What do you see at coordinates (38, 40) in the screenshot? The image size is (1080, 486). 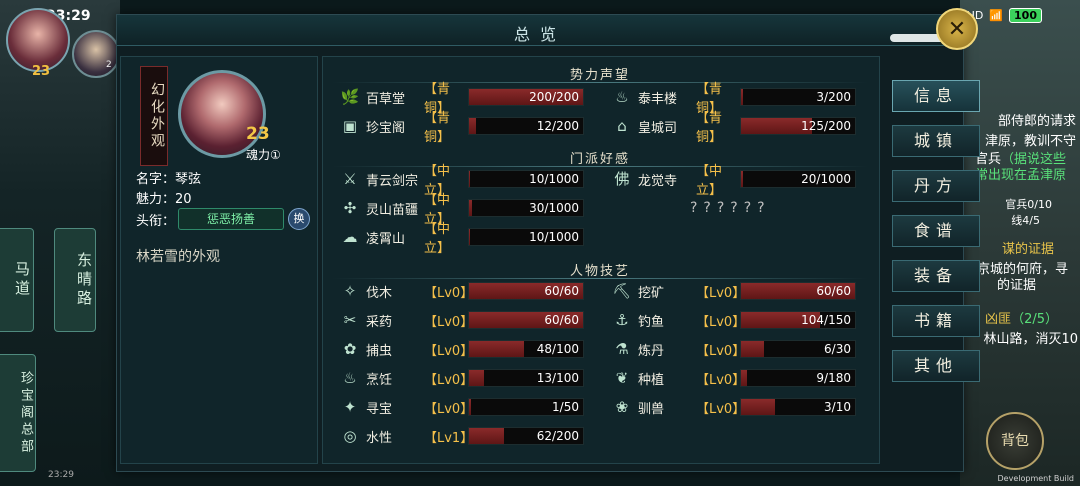 I see `player-avatar` at bounding box center [38, 40].